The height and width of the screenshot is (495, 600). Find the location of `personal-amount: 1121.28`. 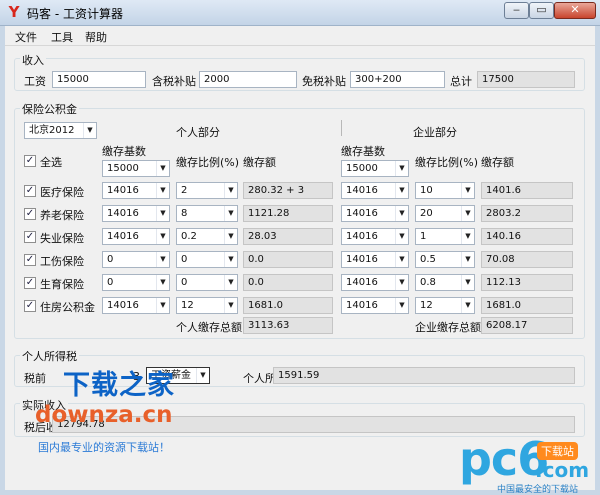

personal-amount: 1121.28 is located at coordinates (288, 213).